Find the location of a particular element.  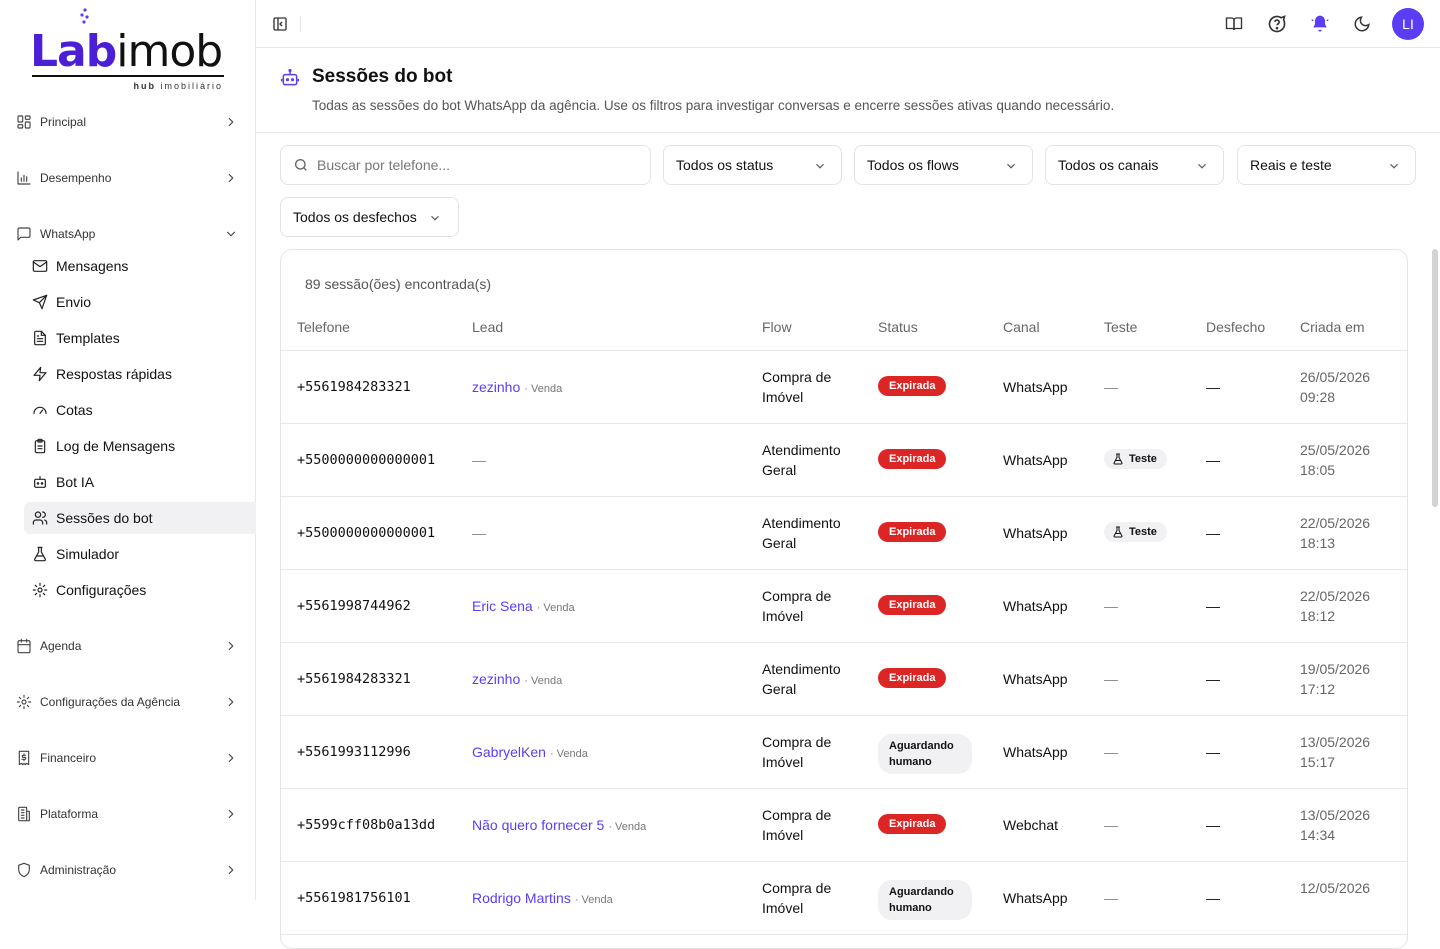

sidebar-group-plataforma: Plataforma is located at coordinates (129, 814).